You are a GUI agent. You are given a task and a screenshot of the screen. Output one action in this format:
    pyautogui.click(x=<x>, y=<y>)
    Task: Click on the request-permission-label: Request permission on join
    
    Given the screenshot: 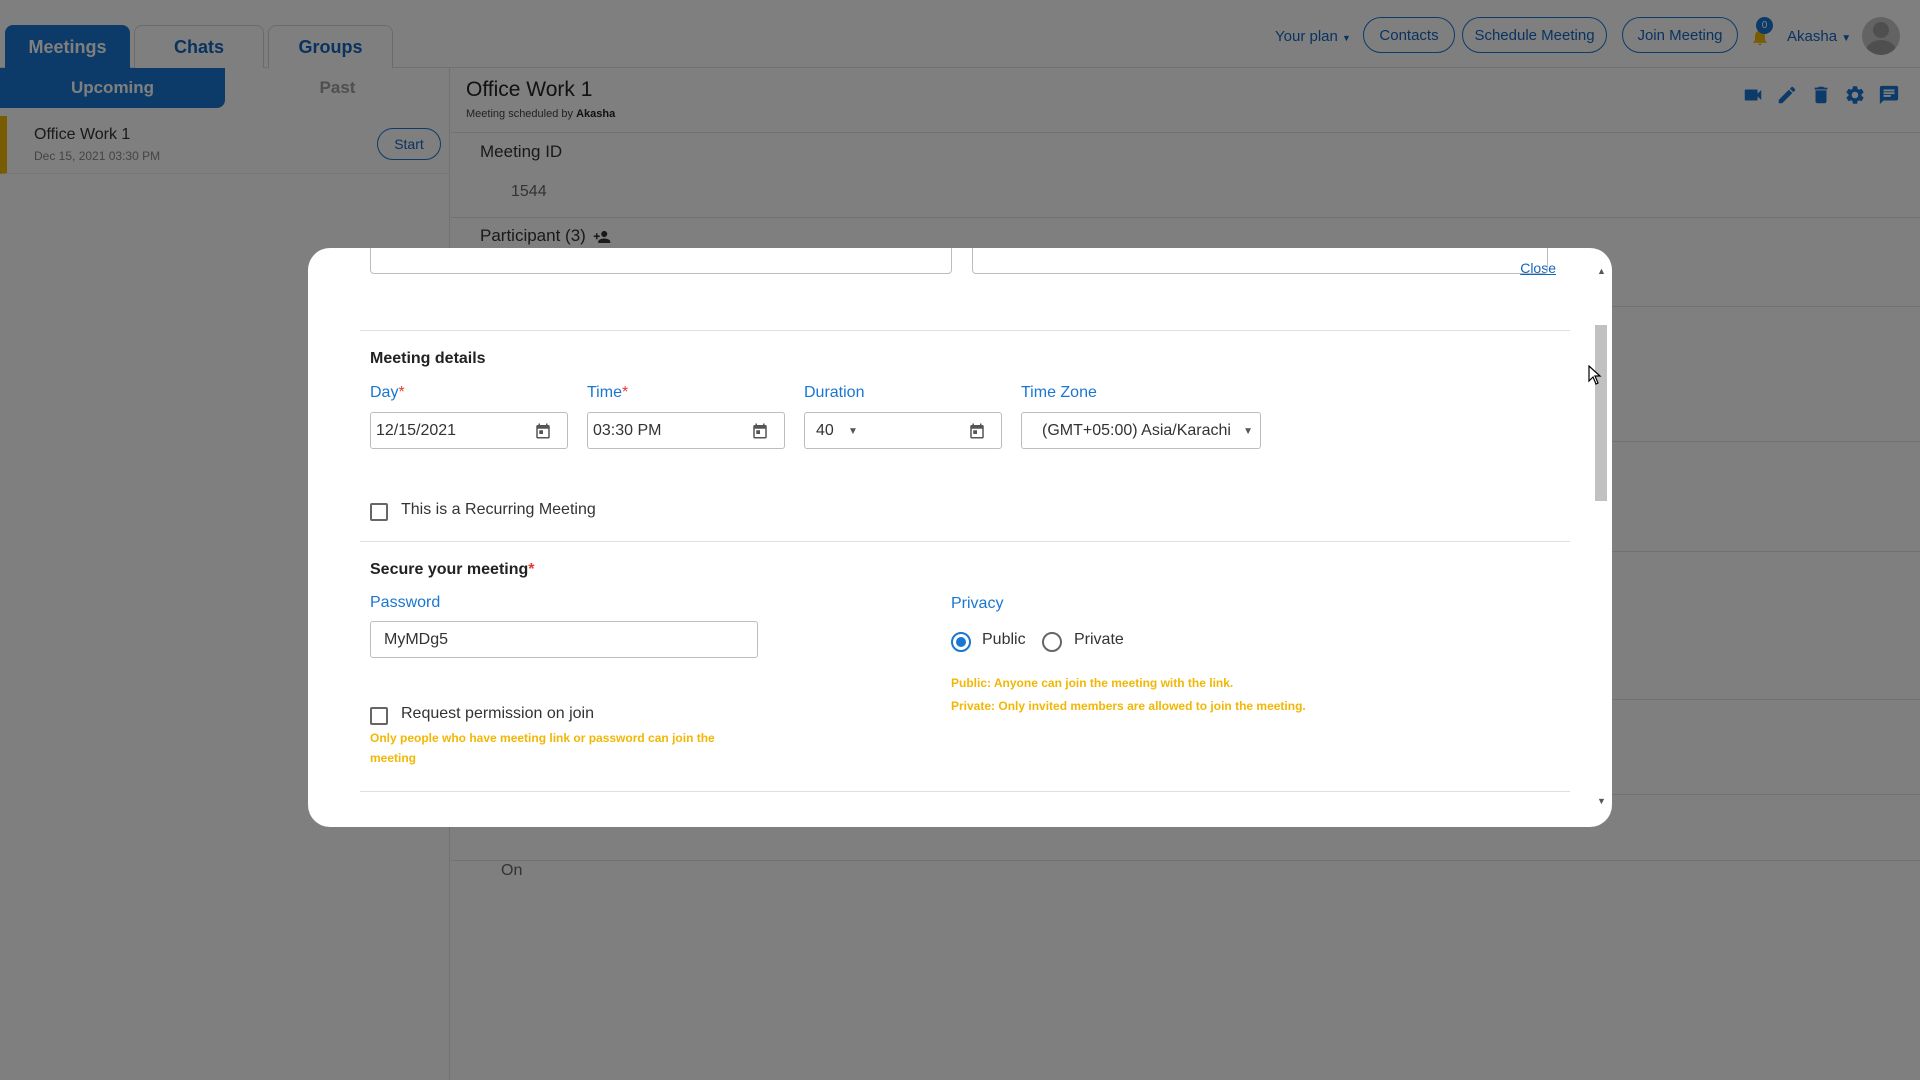 What is the action you would take?
    pyautogui.click(x=497, y=713)
    